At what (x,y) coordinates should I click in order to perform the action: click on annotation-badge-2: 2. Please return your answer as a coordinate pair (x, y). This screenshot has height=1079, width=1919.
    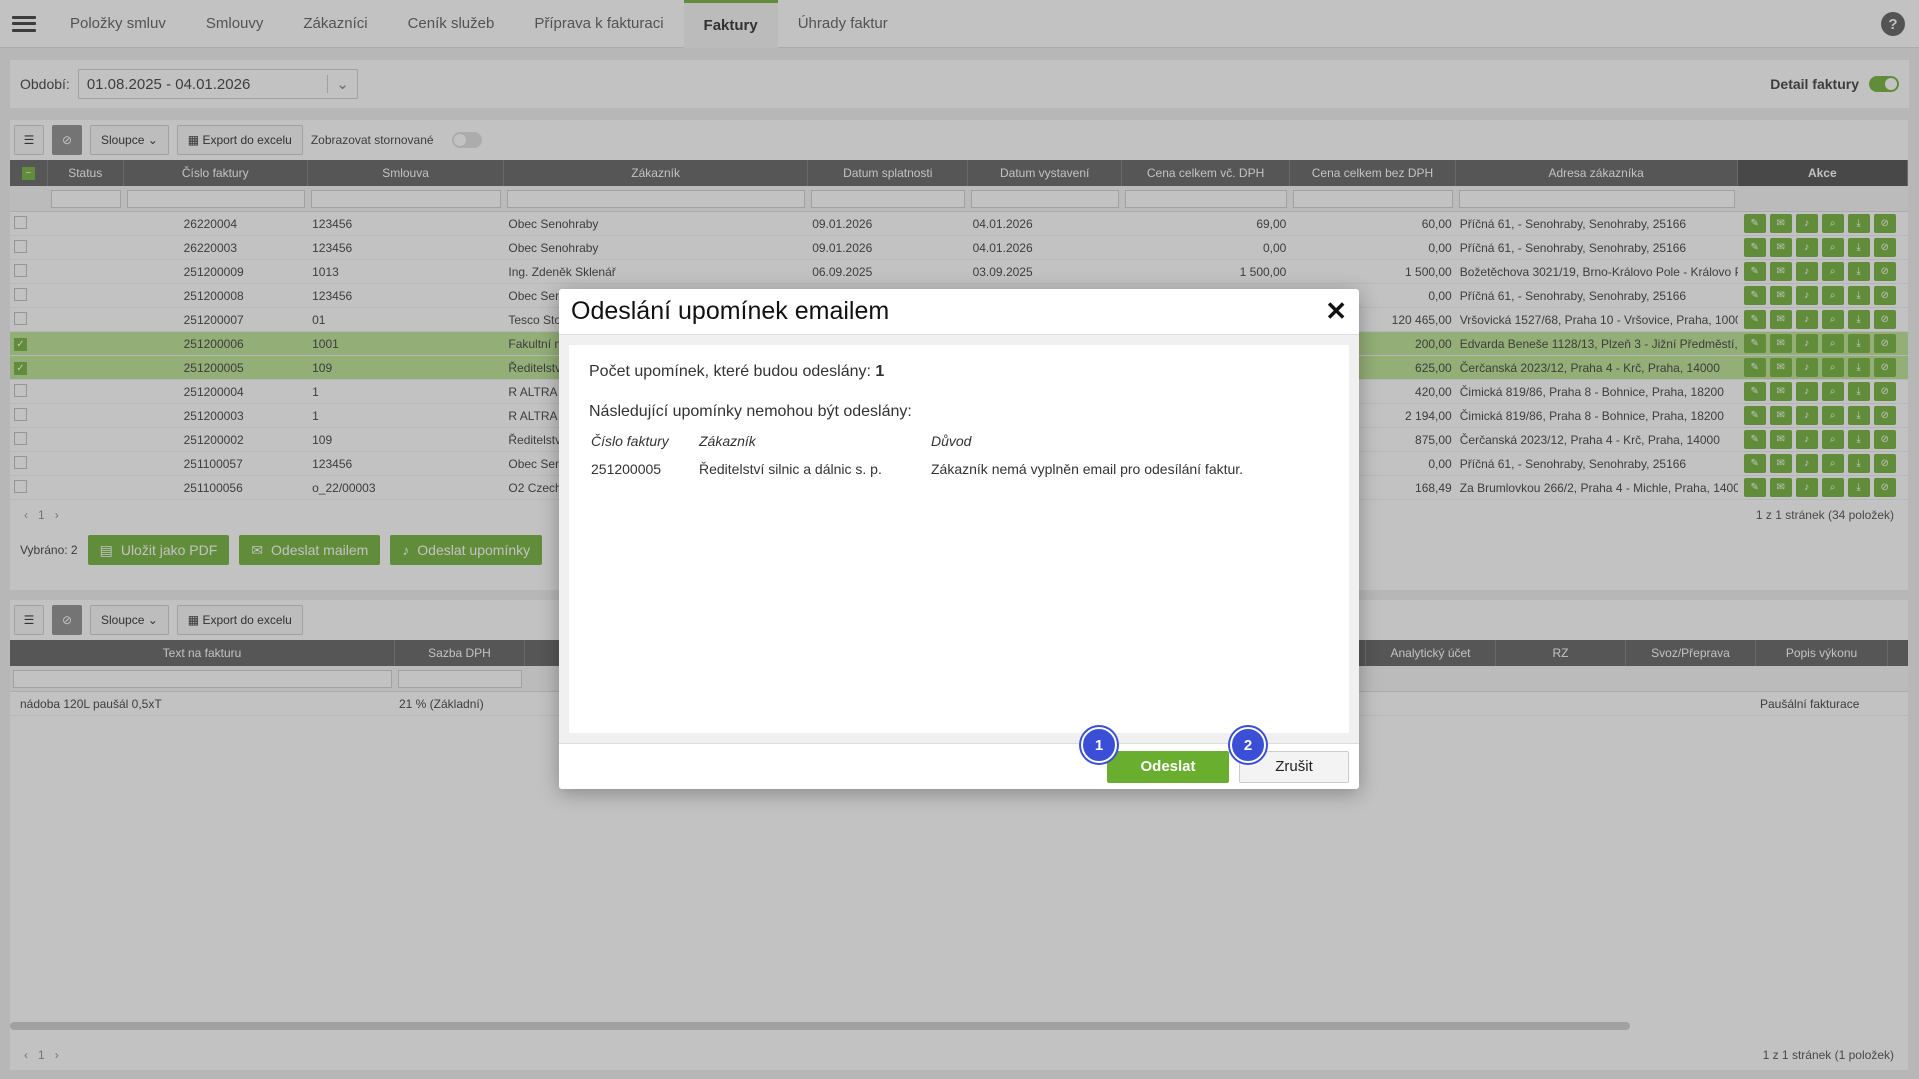
    Looking at the image, I should click on (1248, 745).